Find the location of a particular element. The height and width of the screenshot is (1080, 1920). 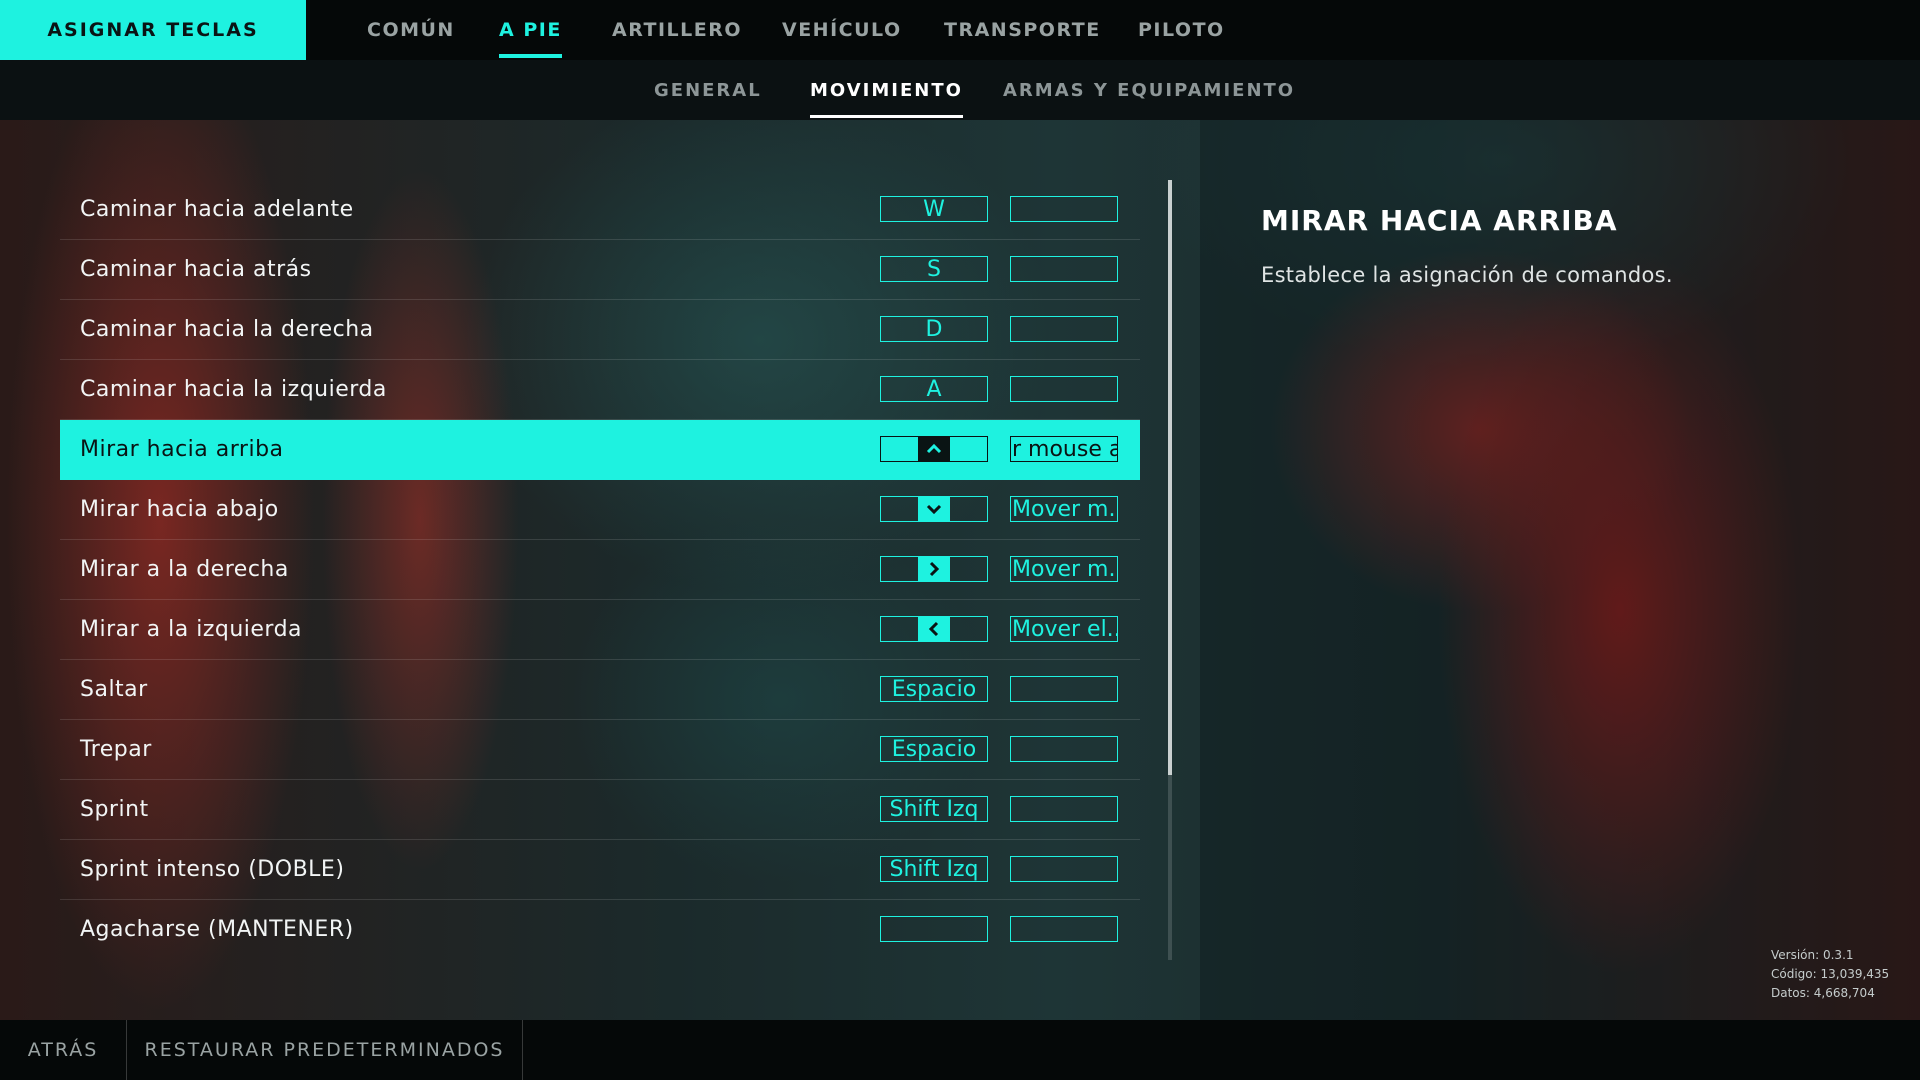

arrow-down-icon is located at coordinates (934, 509).